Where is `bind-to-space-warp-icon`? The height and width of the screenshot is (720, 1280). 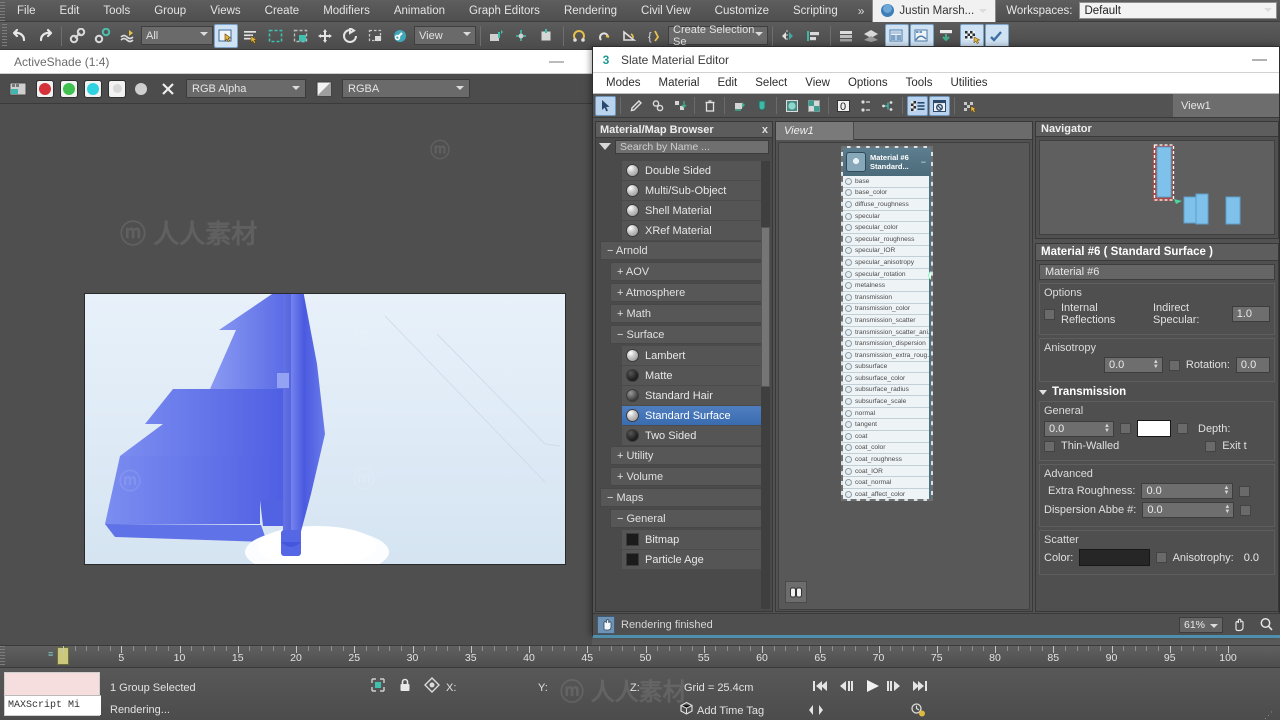 bind-to-space-warp-icon is located at coordinates (128, 36).